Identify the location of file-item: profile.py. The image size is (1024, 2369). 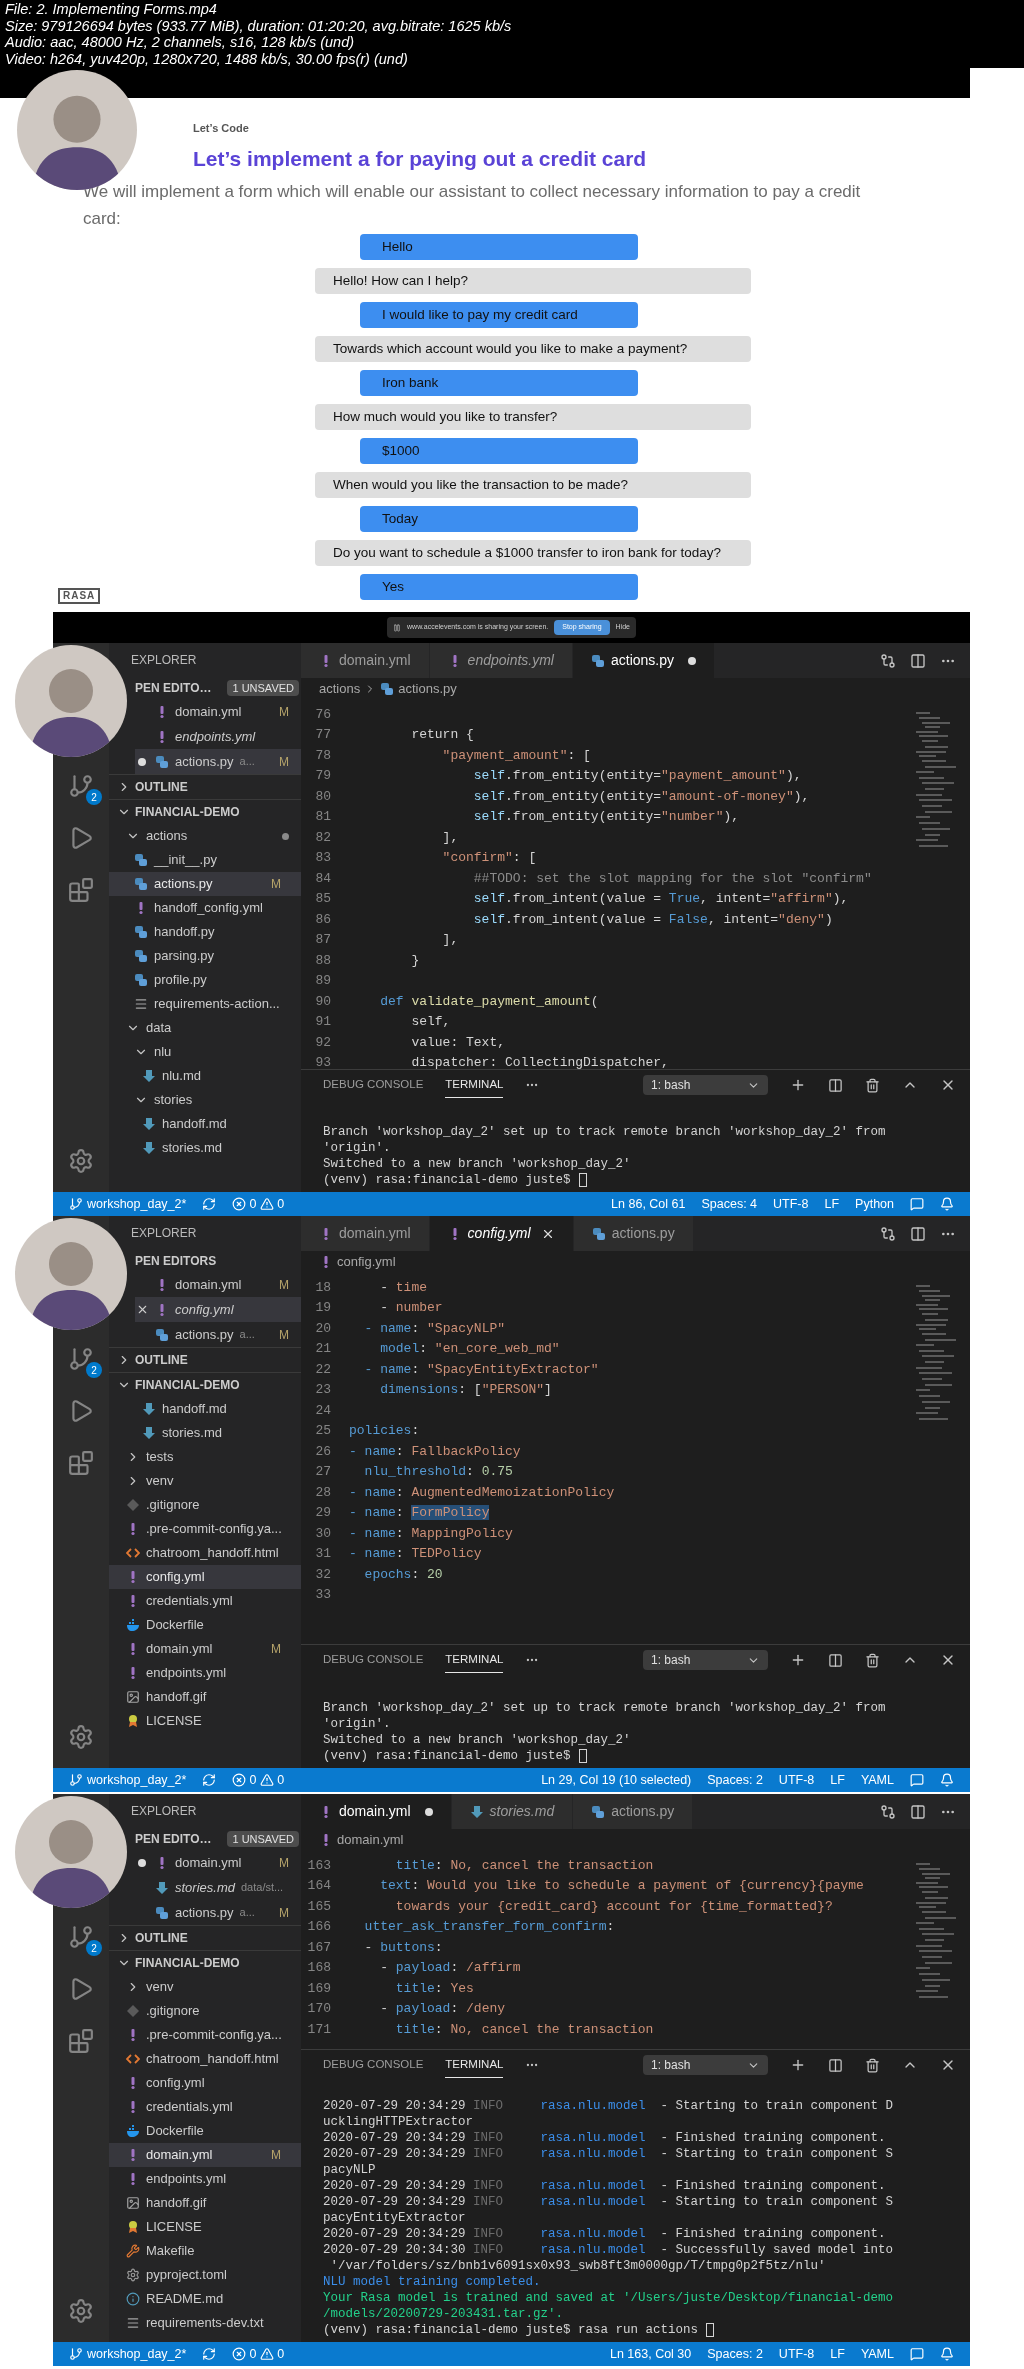
(205, 980).